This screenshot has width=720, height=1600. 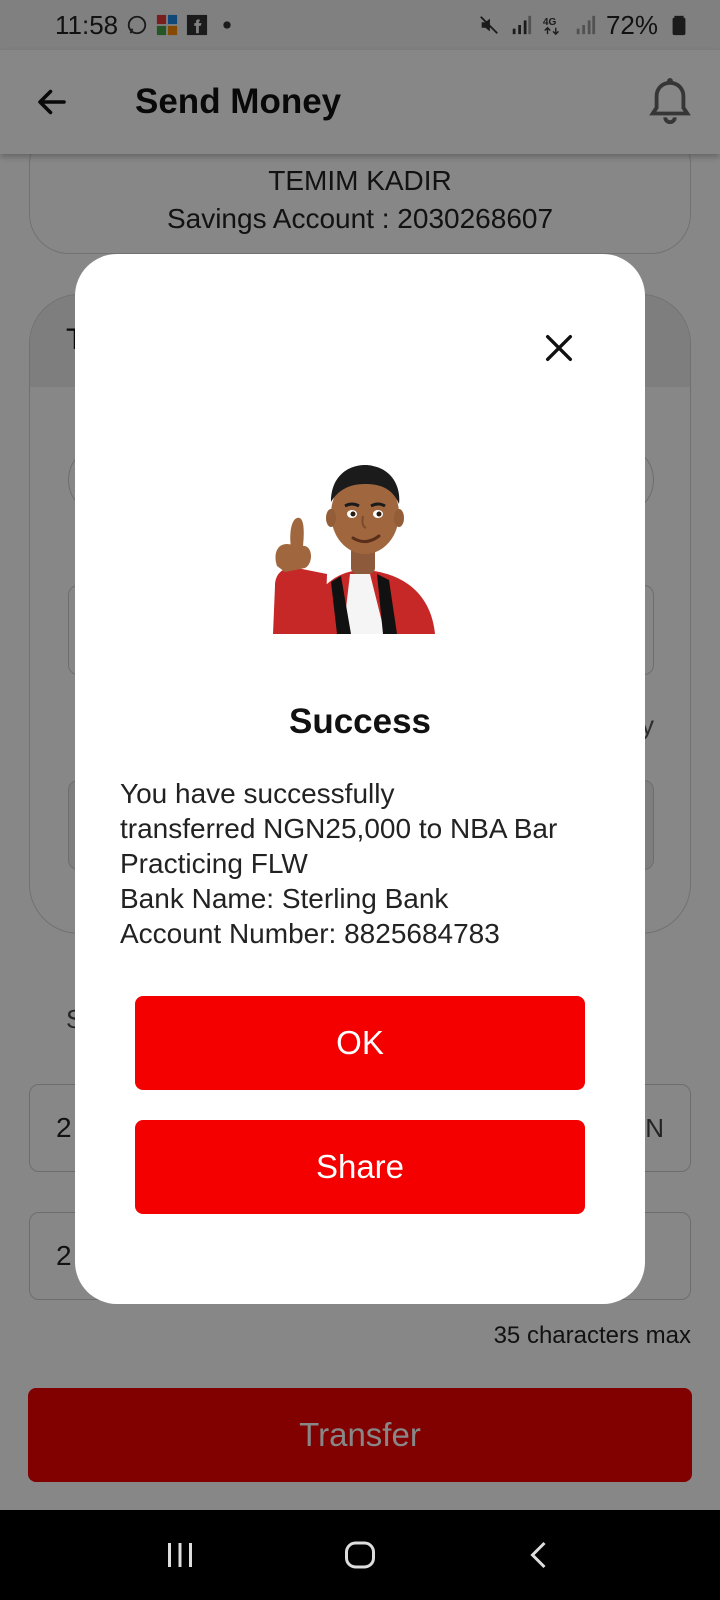 I want to click on recents-icon, so click(x=180, y=1555).